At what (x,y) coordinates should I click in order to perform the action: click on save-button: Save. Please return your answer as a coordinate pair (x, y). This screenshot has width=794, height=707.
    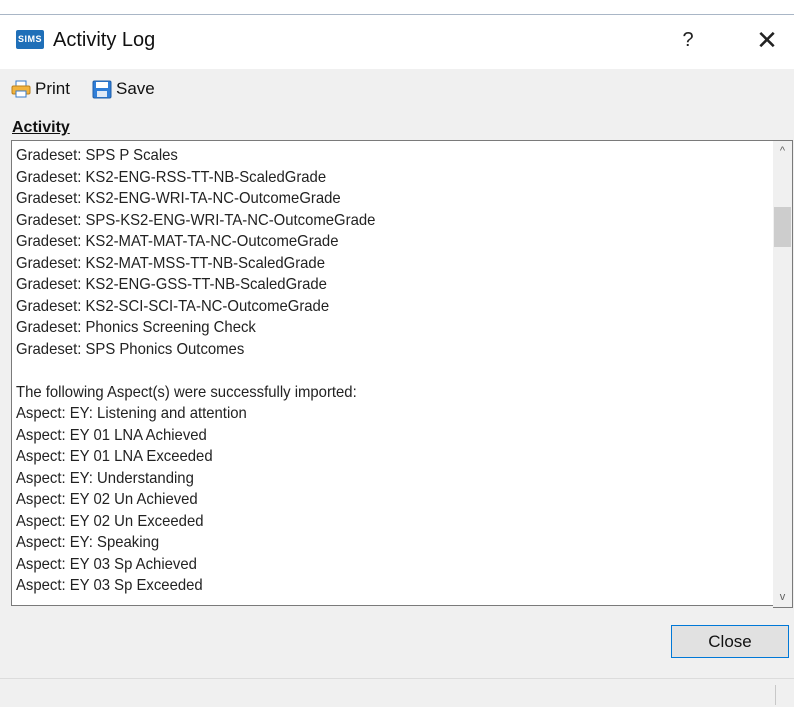
    Looking at the image, I should click on (123, 89).